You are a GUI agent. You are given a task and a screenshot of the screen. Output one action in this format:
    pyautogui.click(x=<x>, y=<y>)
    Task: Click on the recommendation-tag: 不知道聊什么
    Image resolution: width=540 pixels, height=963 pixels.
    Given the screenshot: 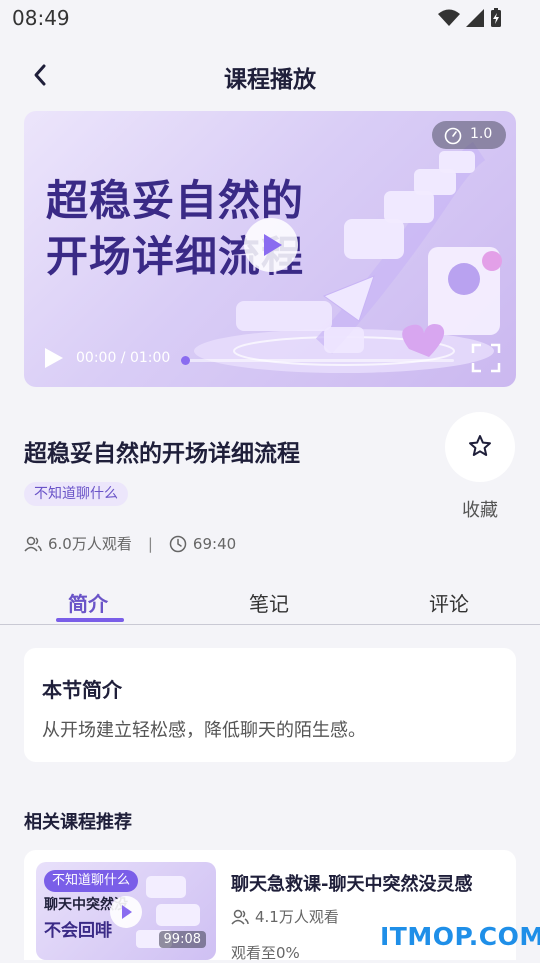 What is the action you would take?
    pyautogui.click(x=91, y=881)
    